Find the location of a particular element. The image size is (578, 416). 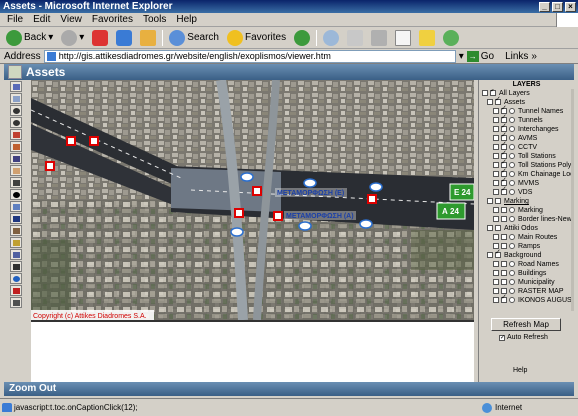

layer-item: MVMS is located at coordinates (526, 182).